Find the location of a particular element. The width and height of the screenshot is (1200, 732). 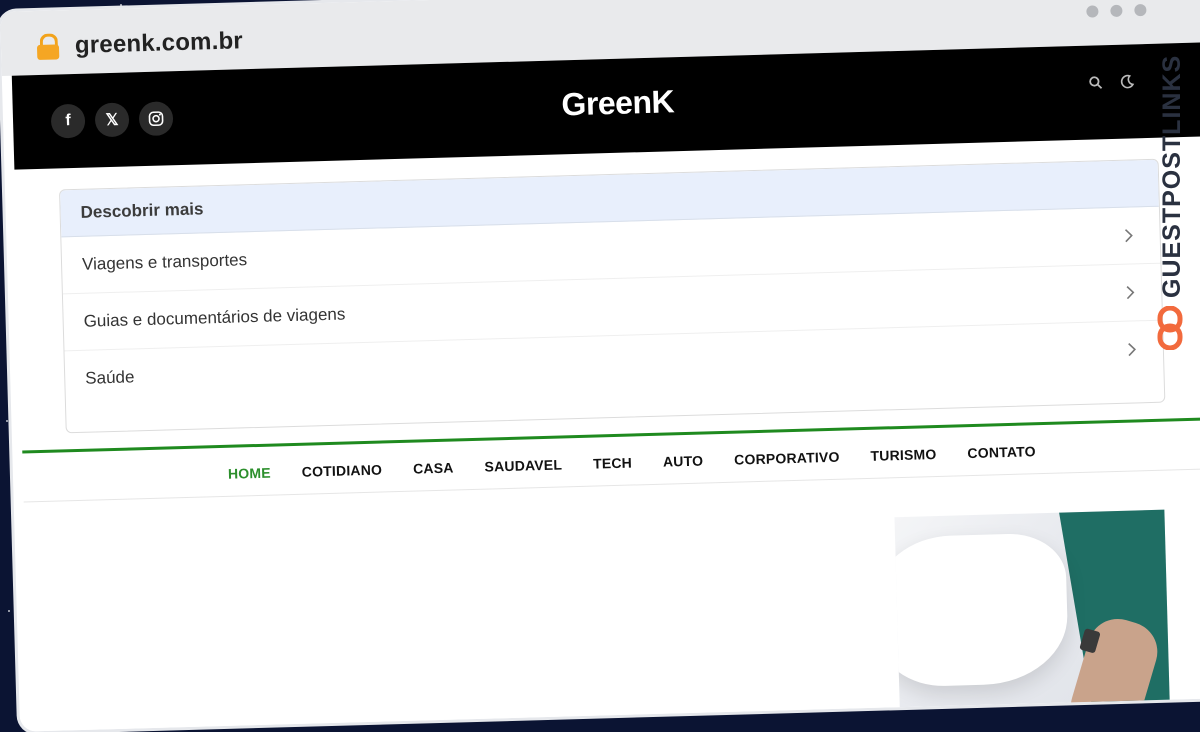

dark-mode-icon is located at coordinates (1127, 81).